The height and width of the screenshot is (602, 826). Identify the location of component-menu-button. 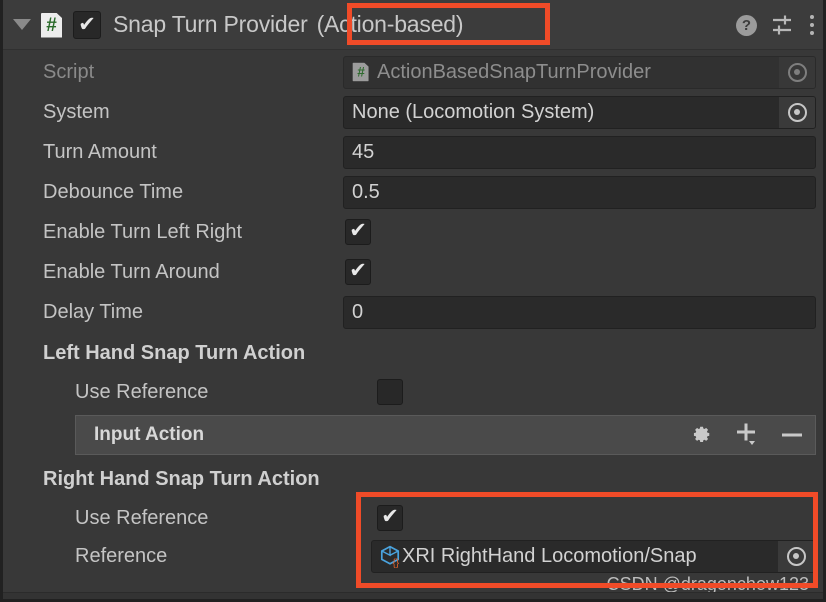
(812, 25).